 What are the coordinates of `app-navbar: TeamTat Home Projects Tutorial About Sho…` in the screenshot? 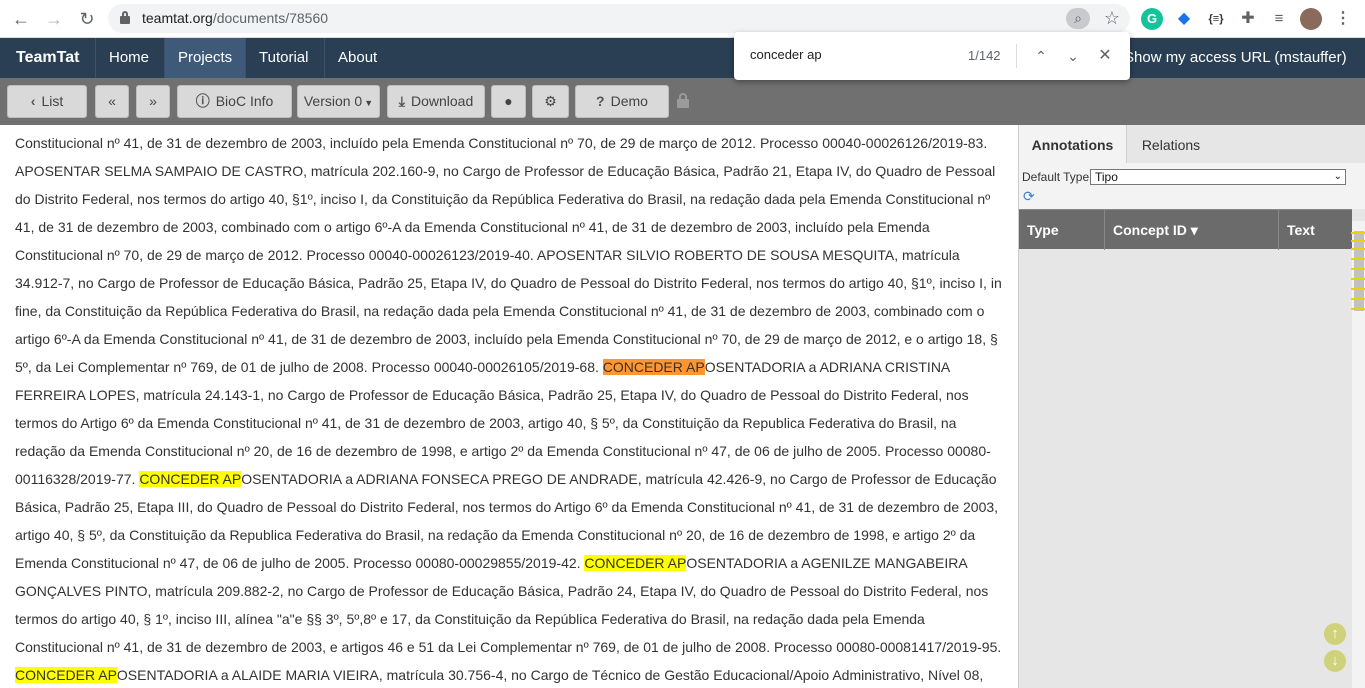 It's located at (682, 58).